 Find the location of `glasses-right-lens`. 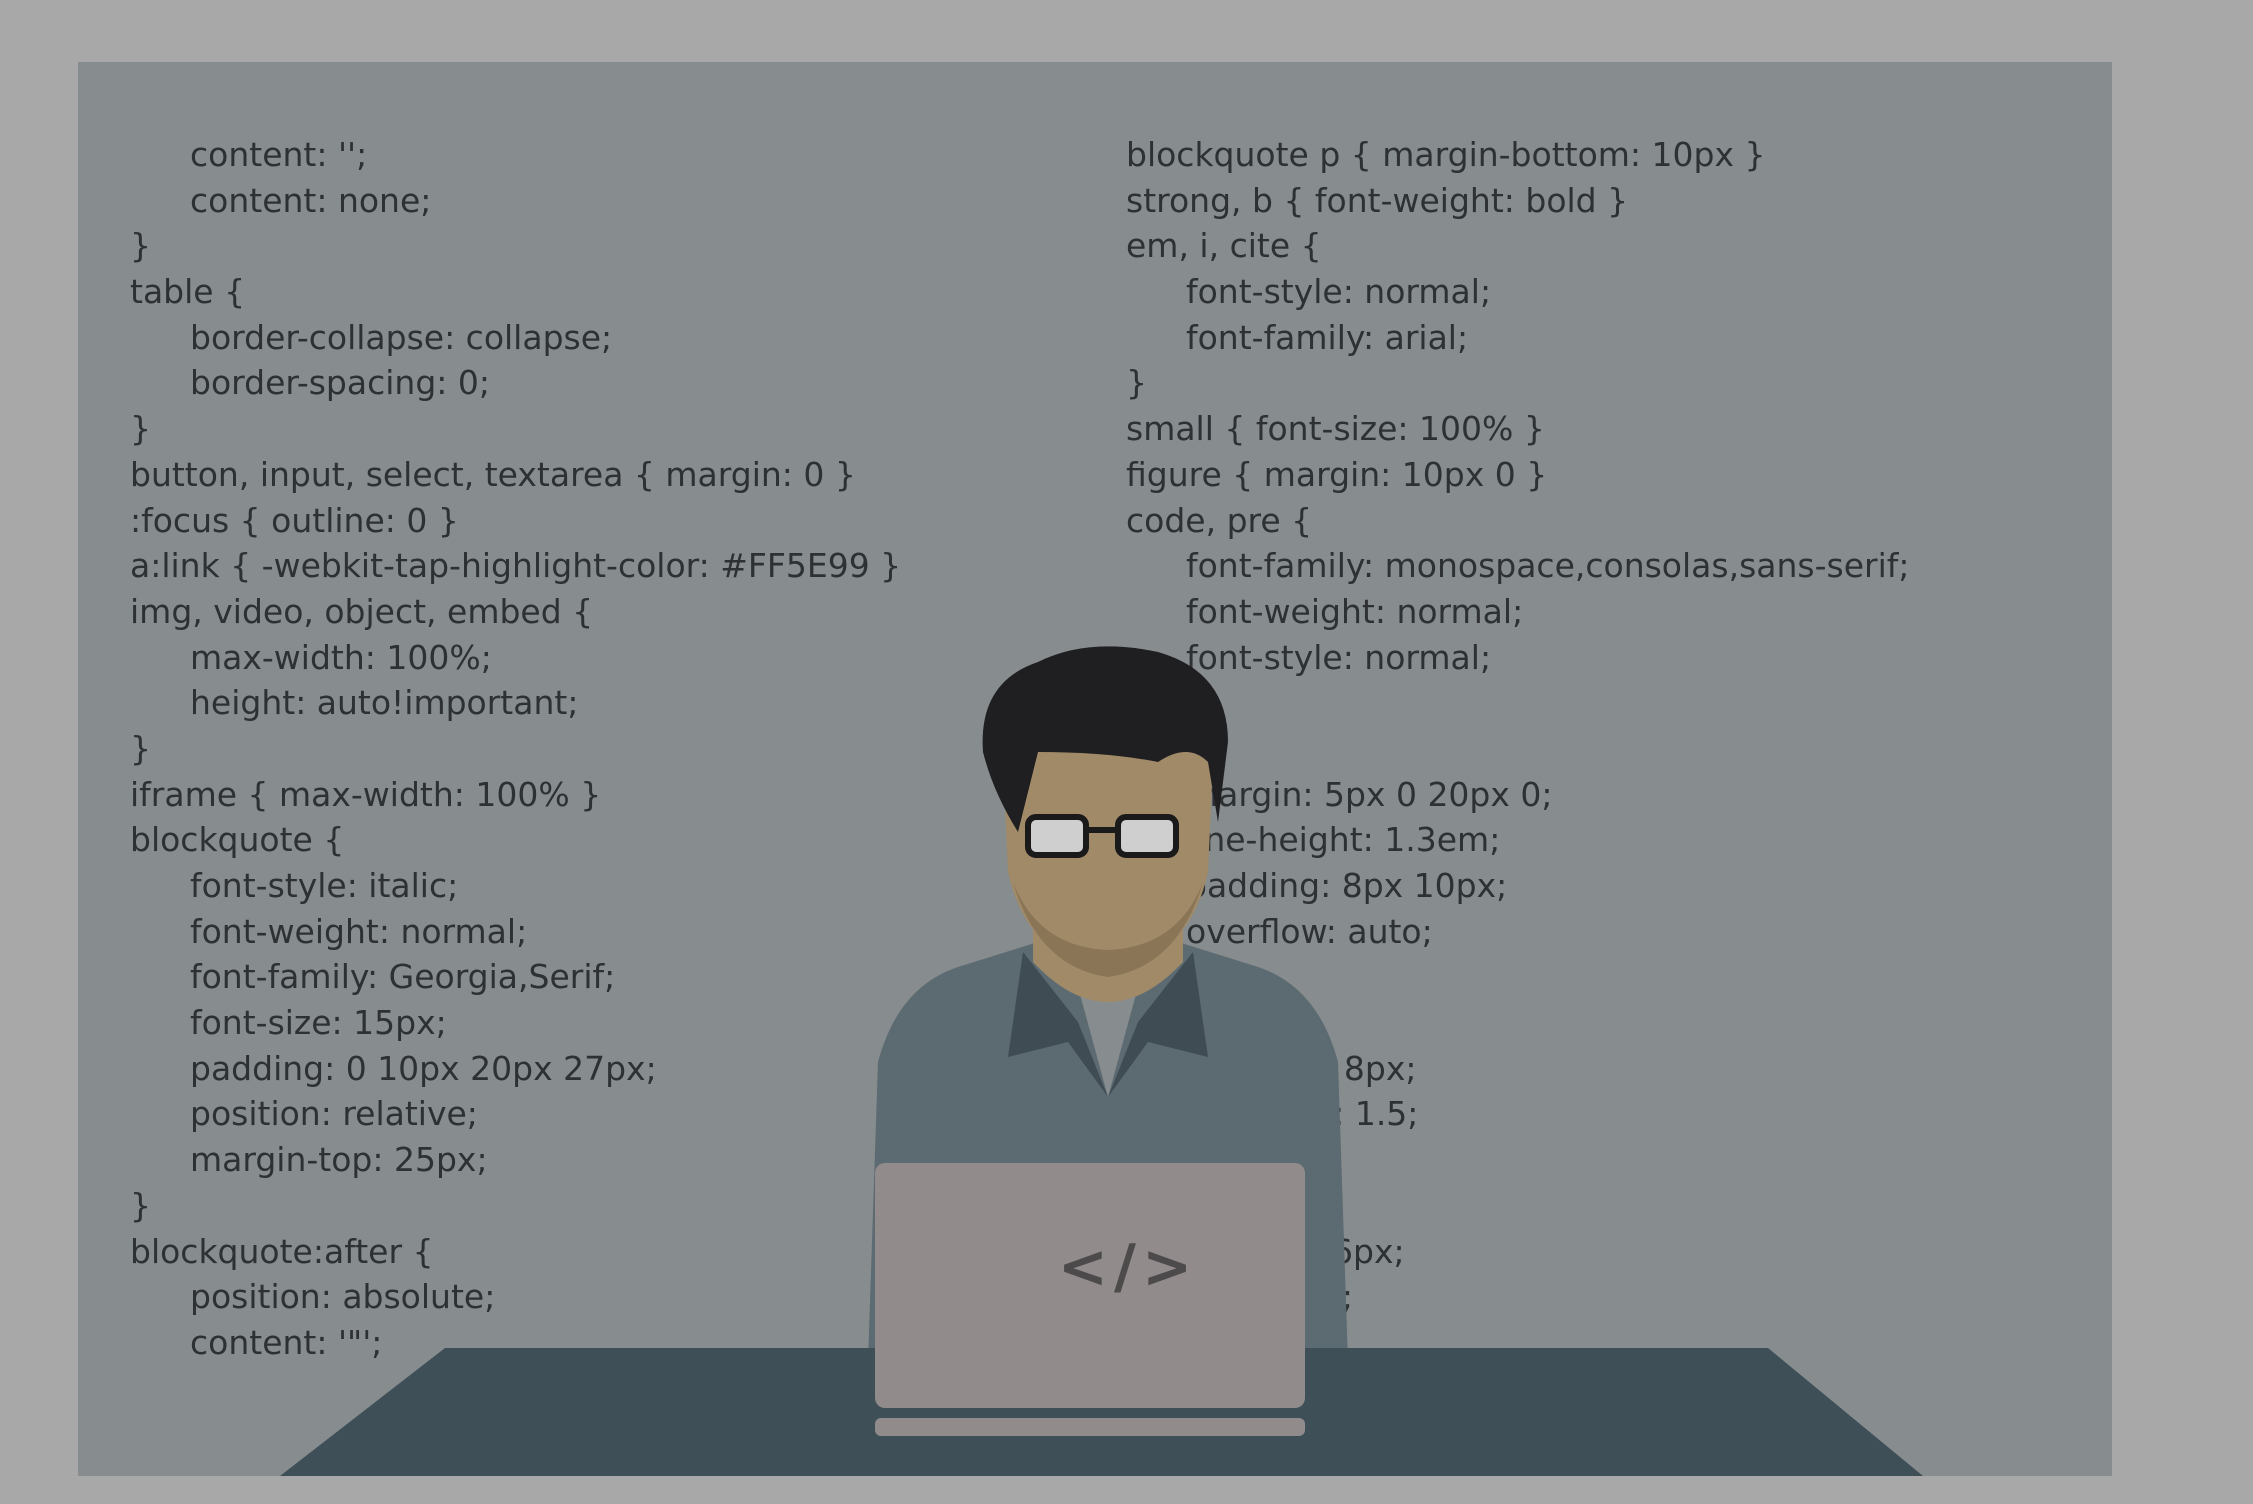

glasses-right-lens is located at coordinates (1147, 836).